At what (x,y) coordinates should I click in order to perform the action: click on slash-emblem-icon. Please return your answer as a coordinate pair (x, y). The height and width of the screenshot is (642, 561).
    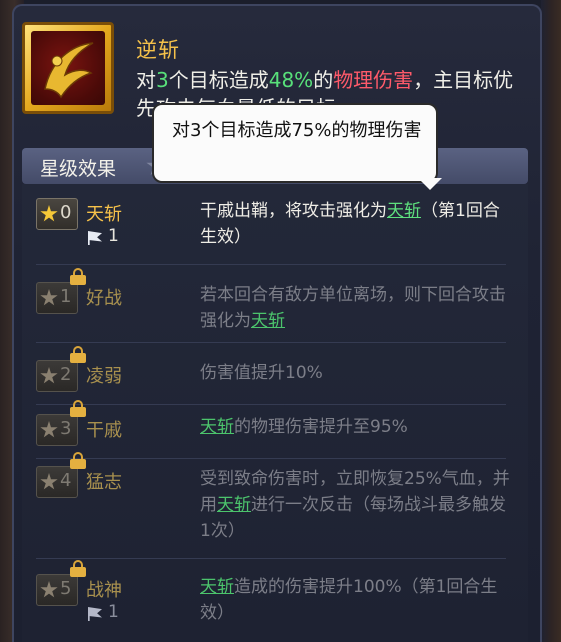
    Looking at the image, I should click on (69, 70).